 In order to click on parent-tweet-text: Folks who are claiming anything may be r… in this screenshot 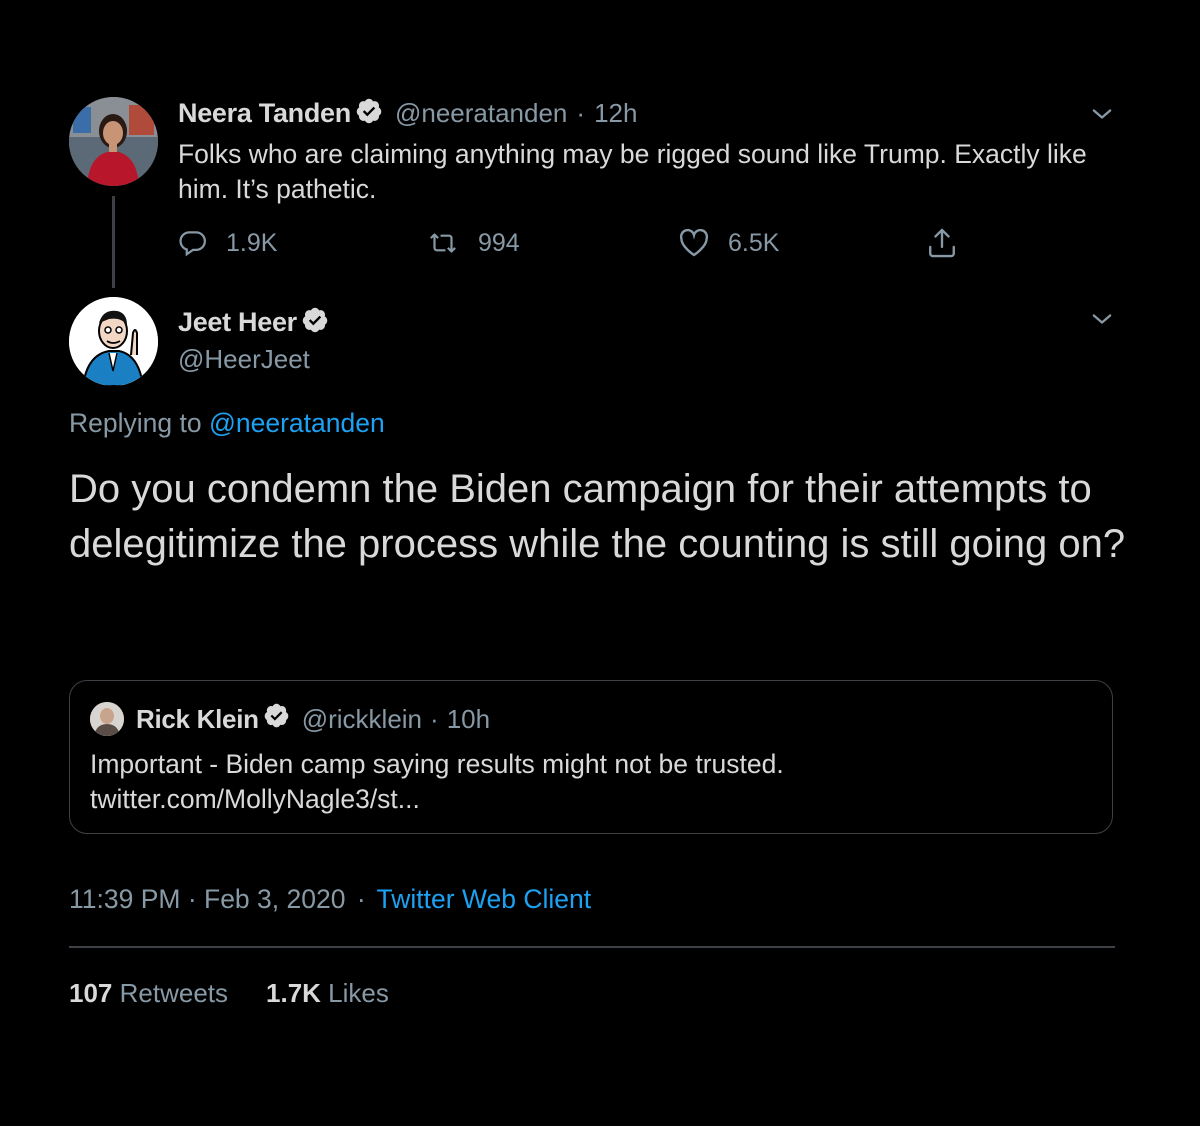, I will do `click(632, 171)`.